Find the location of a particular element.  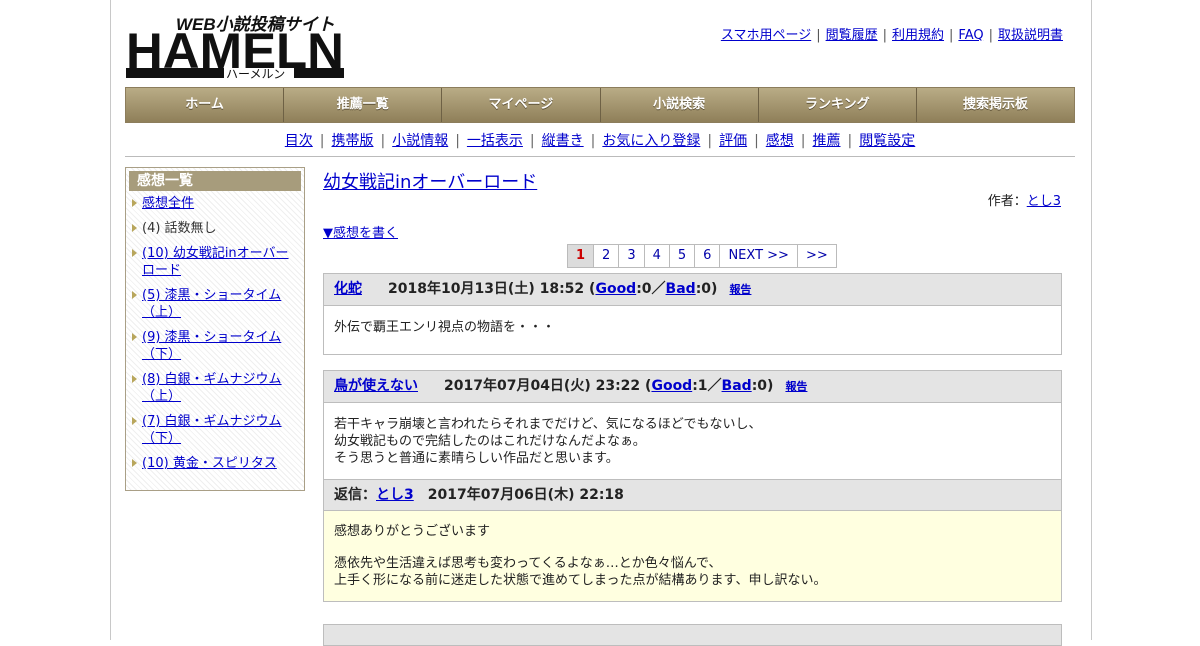

sidebar-item-chapter-6: (10) 黄金・スピリタス is located at coordinates (216, 463).